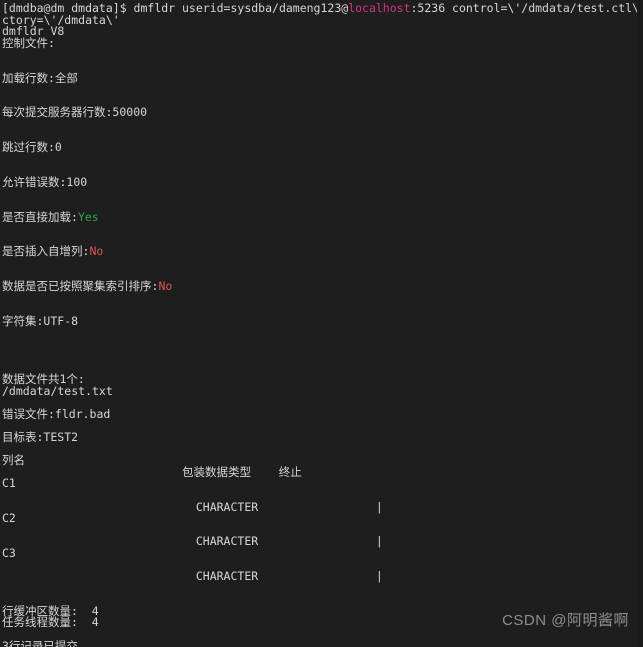 This screenshot has width=643, height=647. Describe the element at coordinates (565, 621) in the screenshot. I see `csdn-watermark: CSDN @阿明酱啊` at that location.